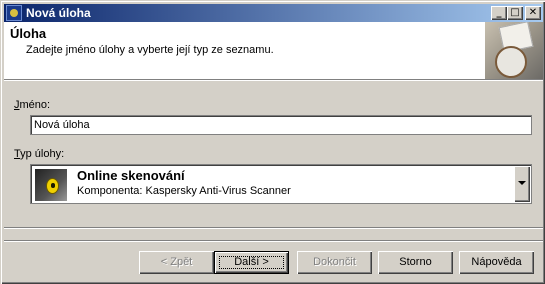 The width and height of the screenshot is (545, 284). I want to click on focus-rect, so click(251, 262).